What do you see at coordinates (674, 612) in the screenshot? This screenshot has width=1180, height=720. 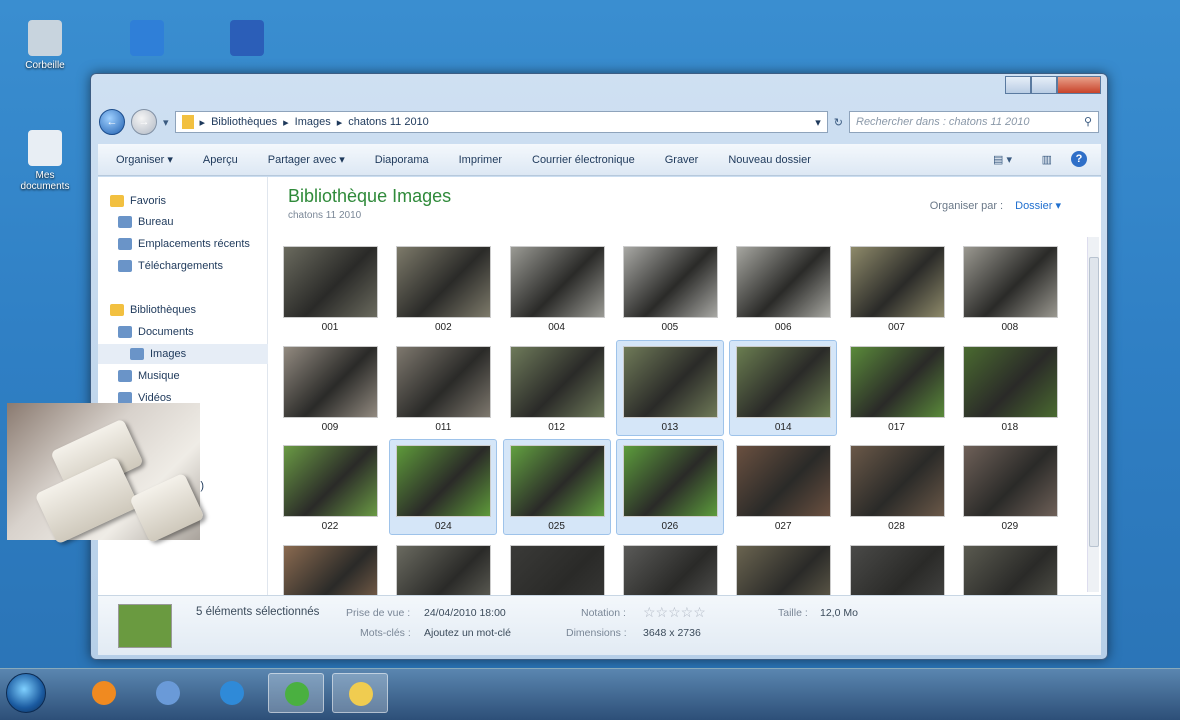 I see `rating-stars: ☆☆☆☆☆` at bounding box center [674, 612].